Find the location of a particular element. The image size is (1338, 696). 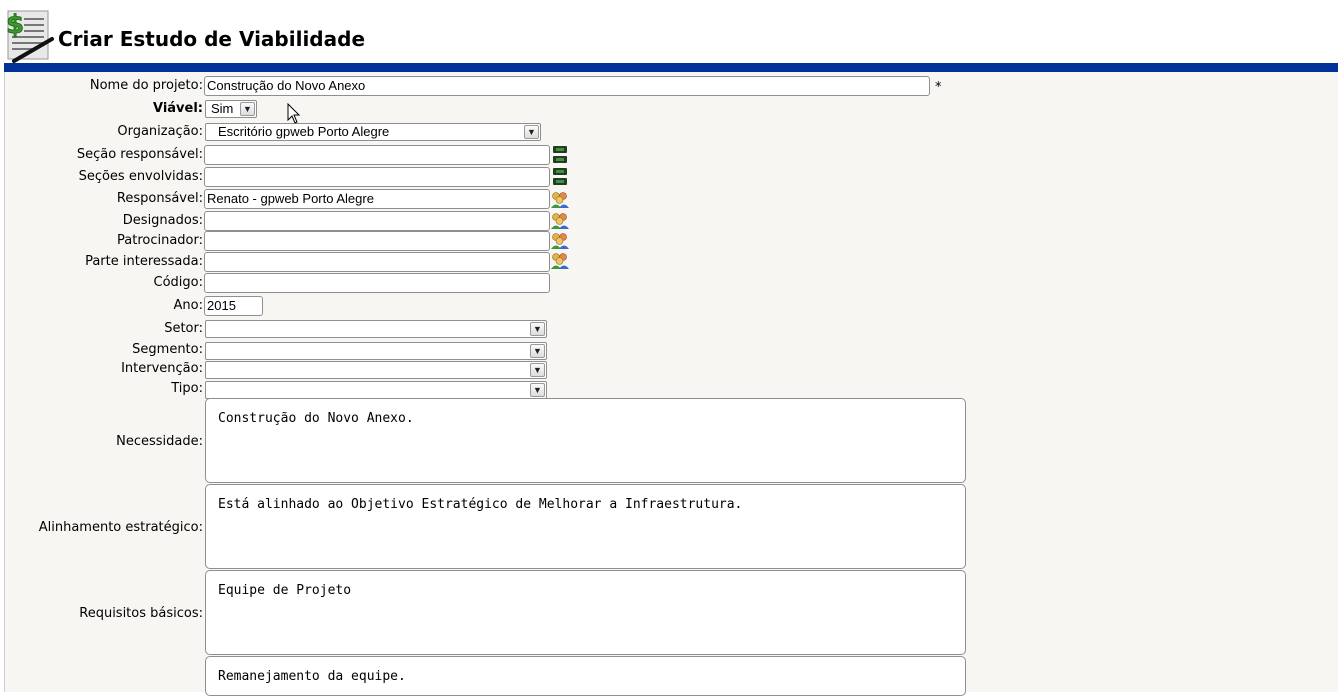

sector-select: ▼ is located at coordinates (376, 329).